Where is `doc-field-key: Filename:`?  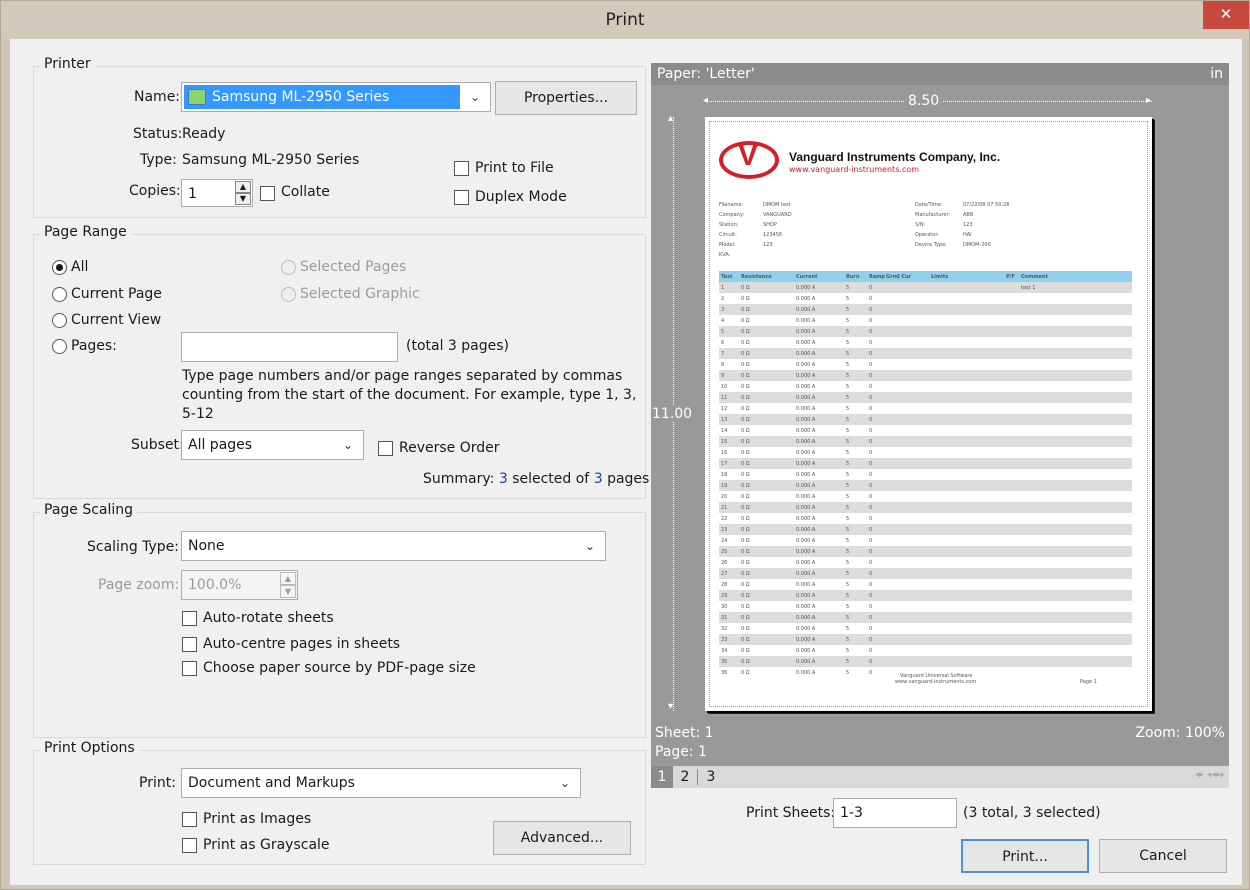 doc-field-key: Filename: is located at coordinates (731, 205).